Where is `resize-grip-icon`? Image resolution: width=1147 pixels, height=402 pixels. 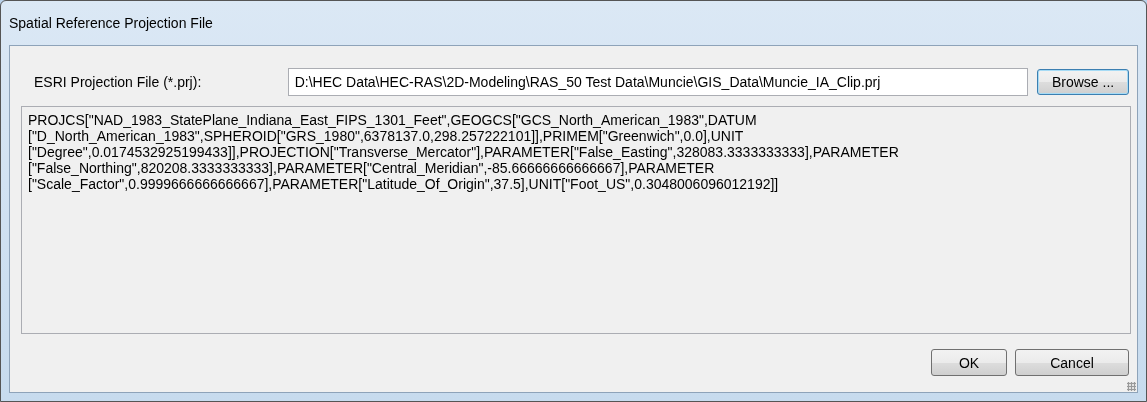
resize-grip-icon is located at coordinates (1131, 386).